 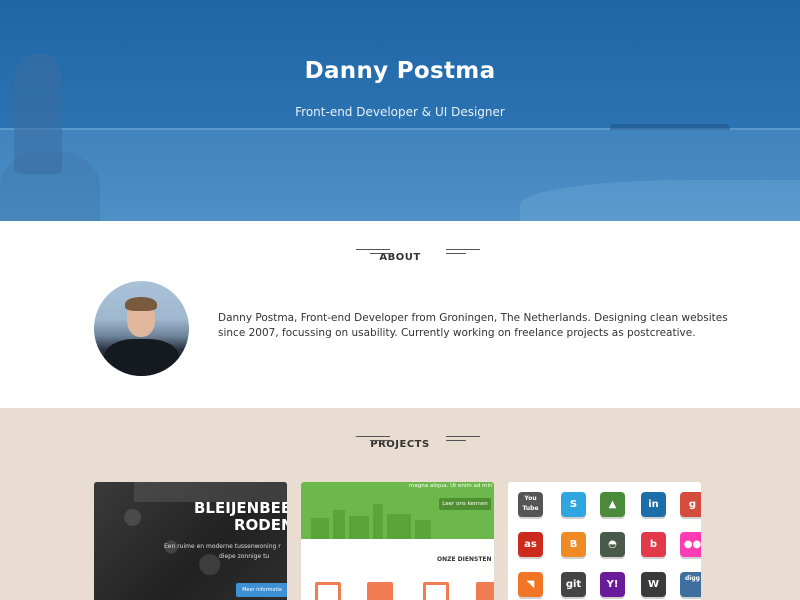 I want to click on delicious-icon: ◓, so click(x=612, y=544).